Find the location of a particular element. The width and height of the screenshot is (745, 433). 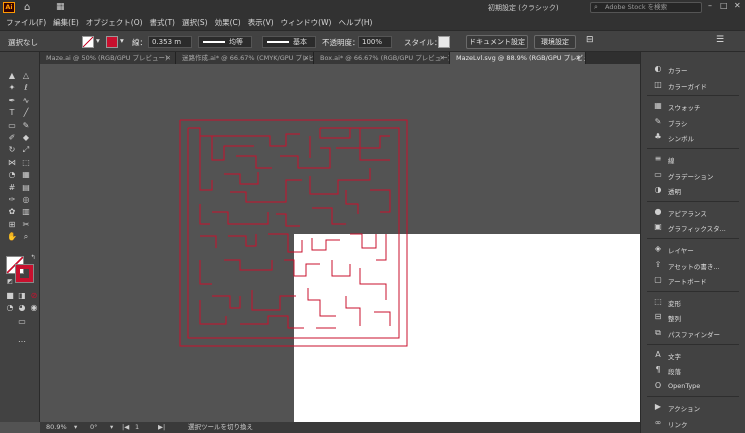

shaper-tool-icon: ✐ is located at coordinates (12, 137).